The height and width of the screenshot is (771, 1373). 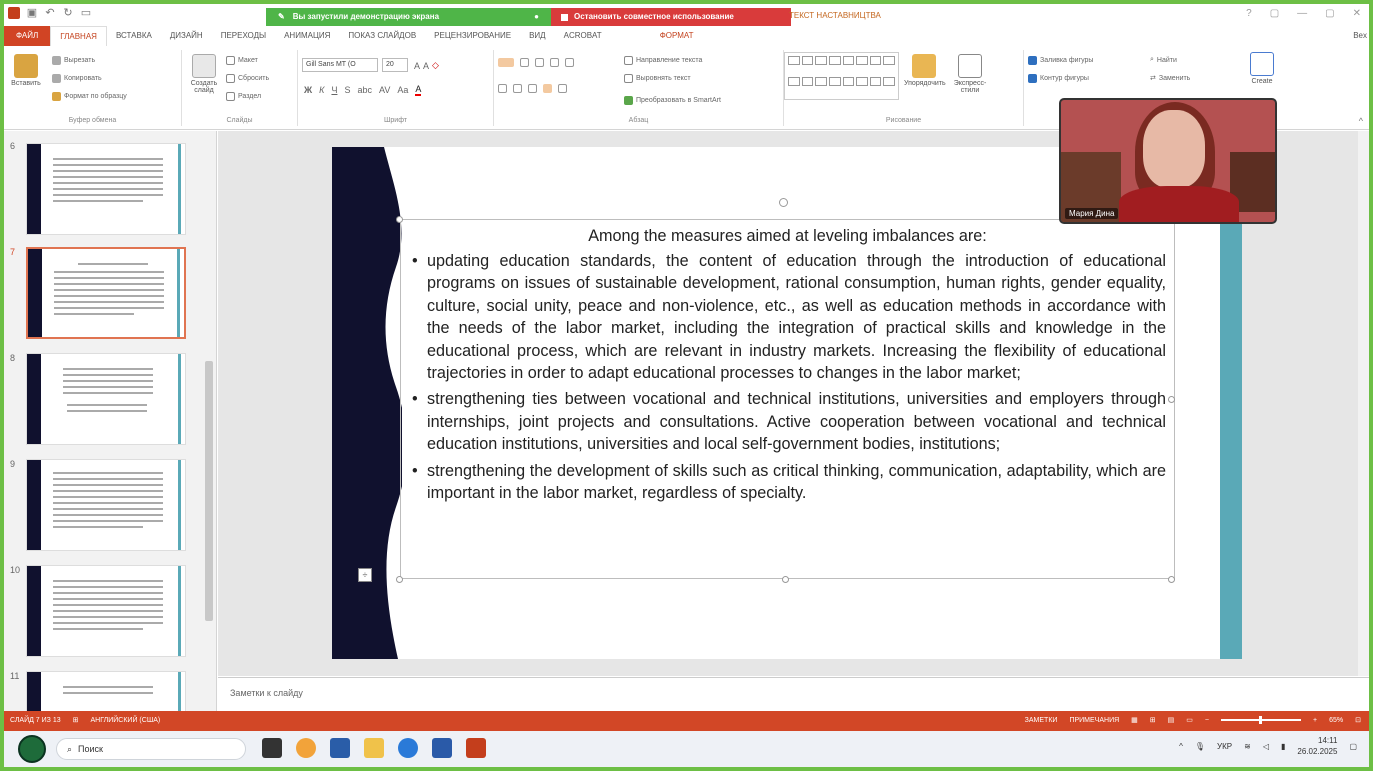 What do you see at coordinates (1317, 746) in the screenshot?
I see `clock: 14:11 26.02.2025` at bounding box center [1317, 746].